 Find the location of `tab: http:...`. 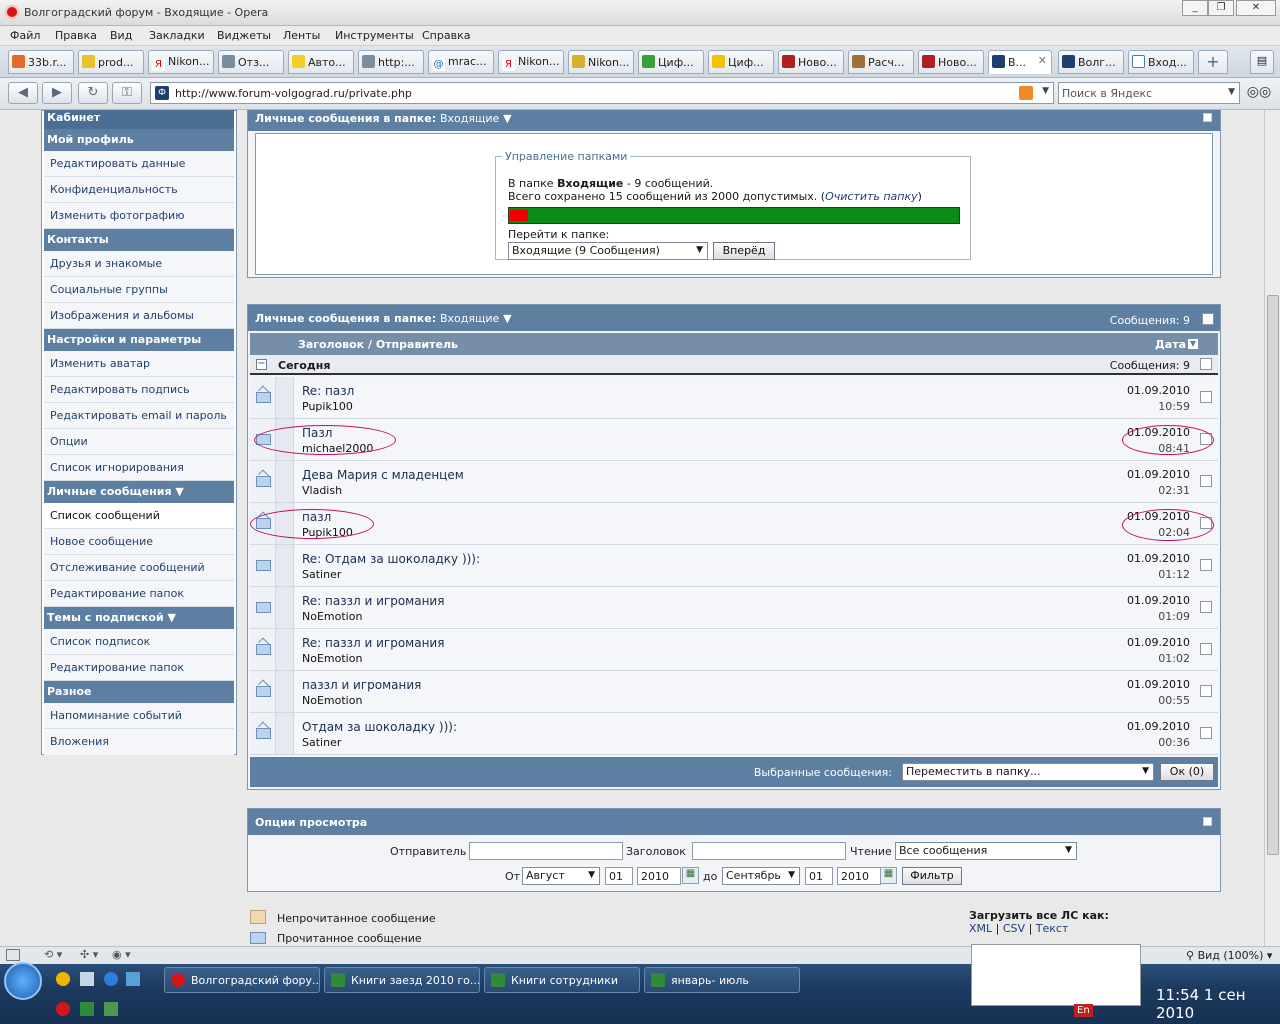

tab: http:... is located at coordinates (391, 62).